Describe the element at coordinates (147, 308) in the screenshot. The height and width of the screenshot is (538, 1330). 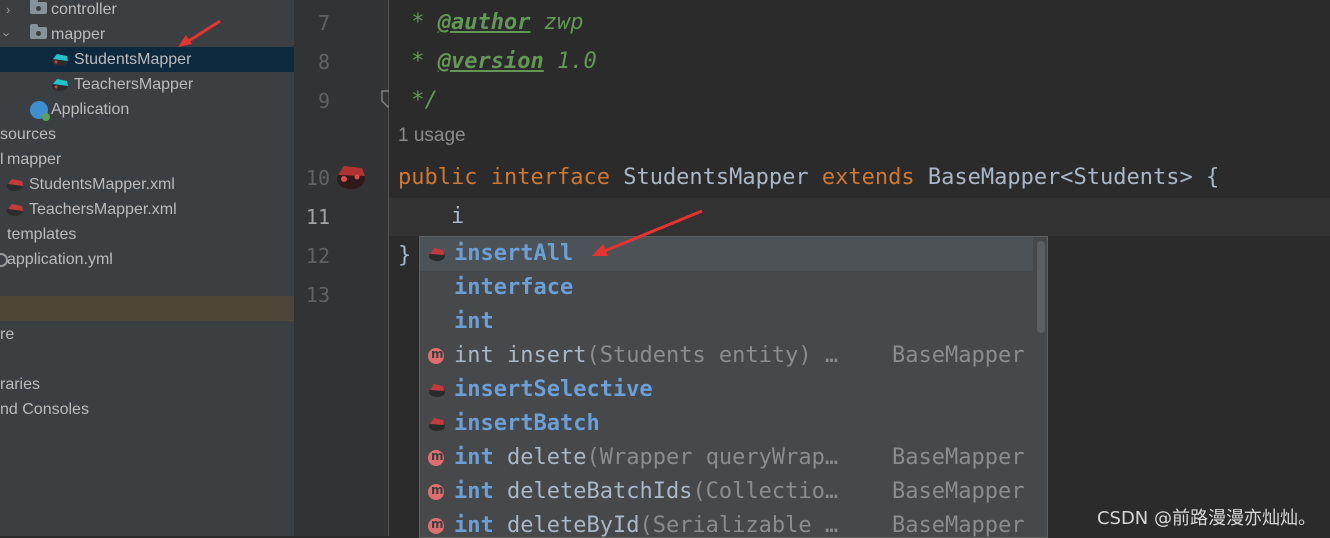
I see `tree-item-highlighted` at that location.